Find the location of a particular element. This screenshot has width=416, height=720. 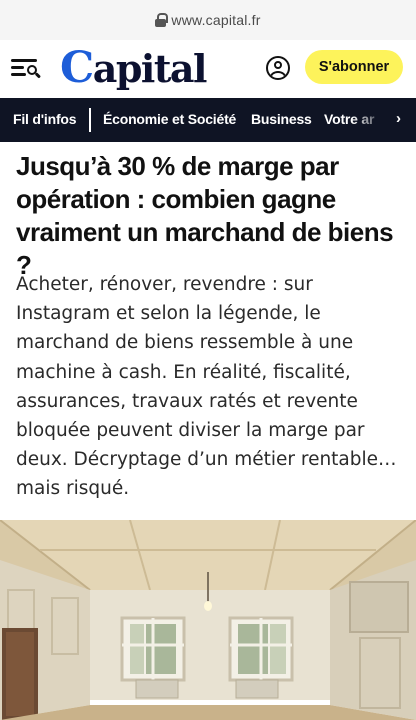

lock-icon is located at coordinates (162, 20).